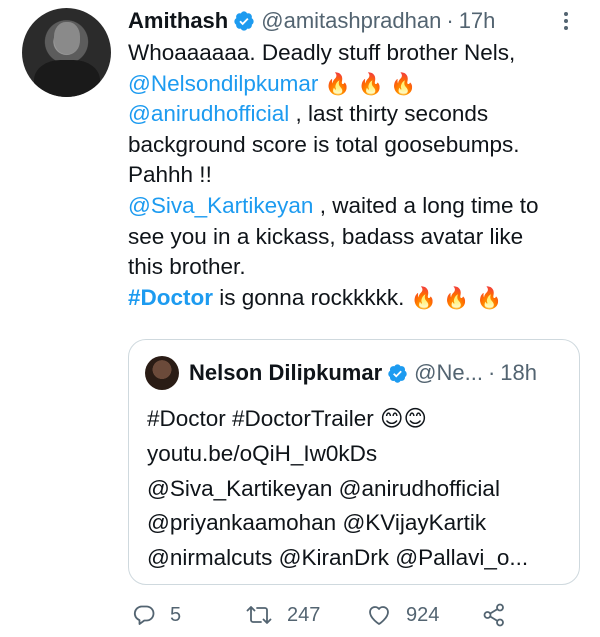 The image size is (600, 637). Describe the element at coordinates (402, 615) in the screenshot. I see `like-button: 924` at that location.